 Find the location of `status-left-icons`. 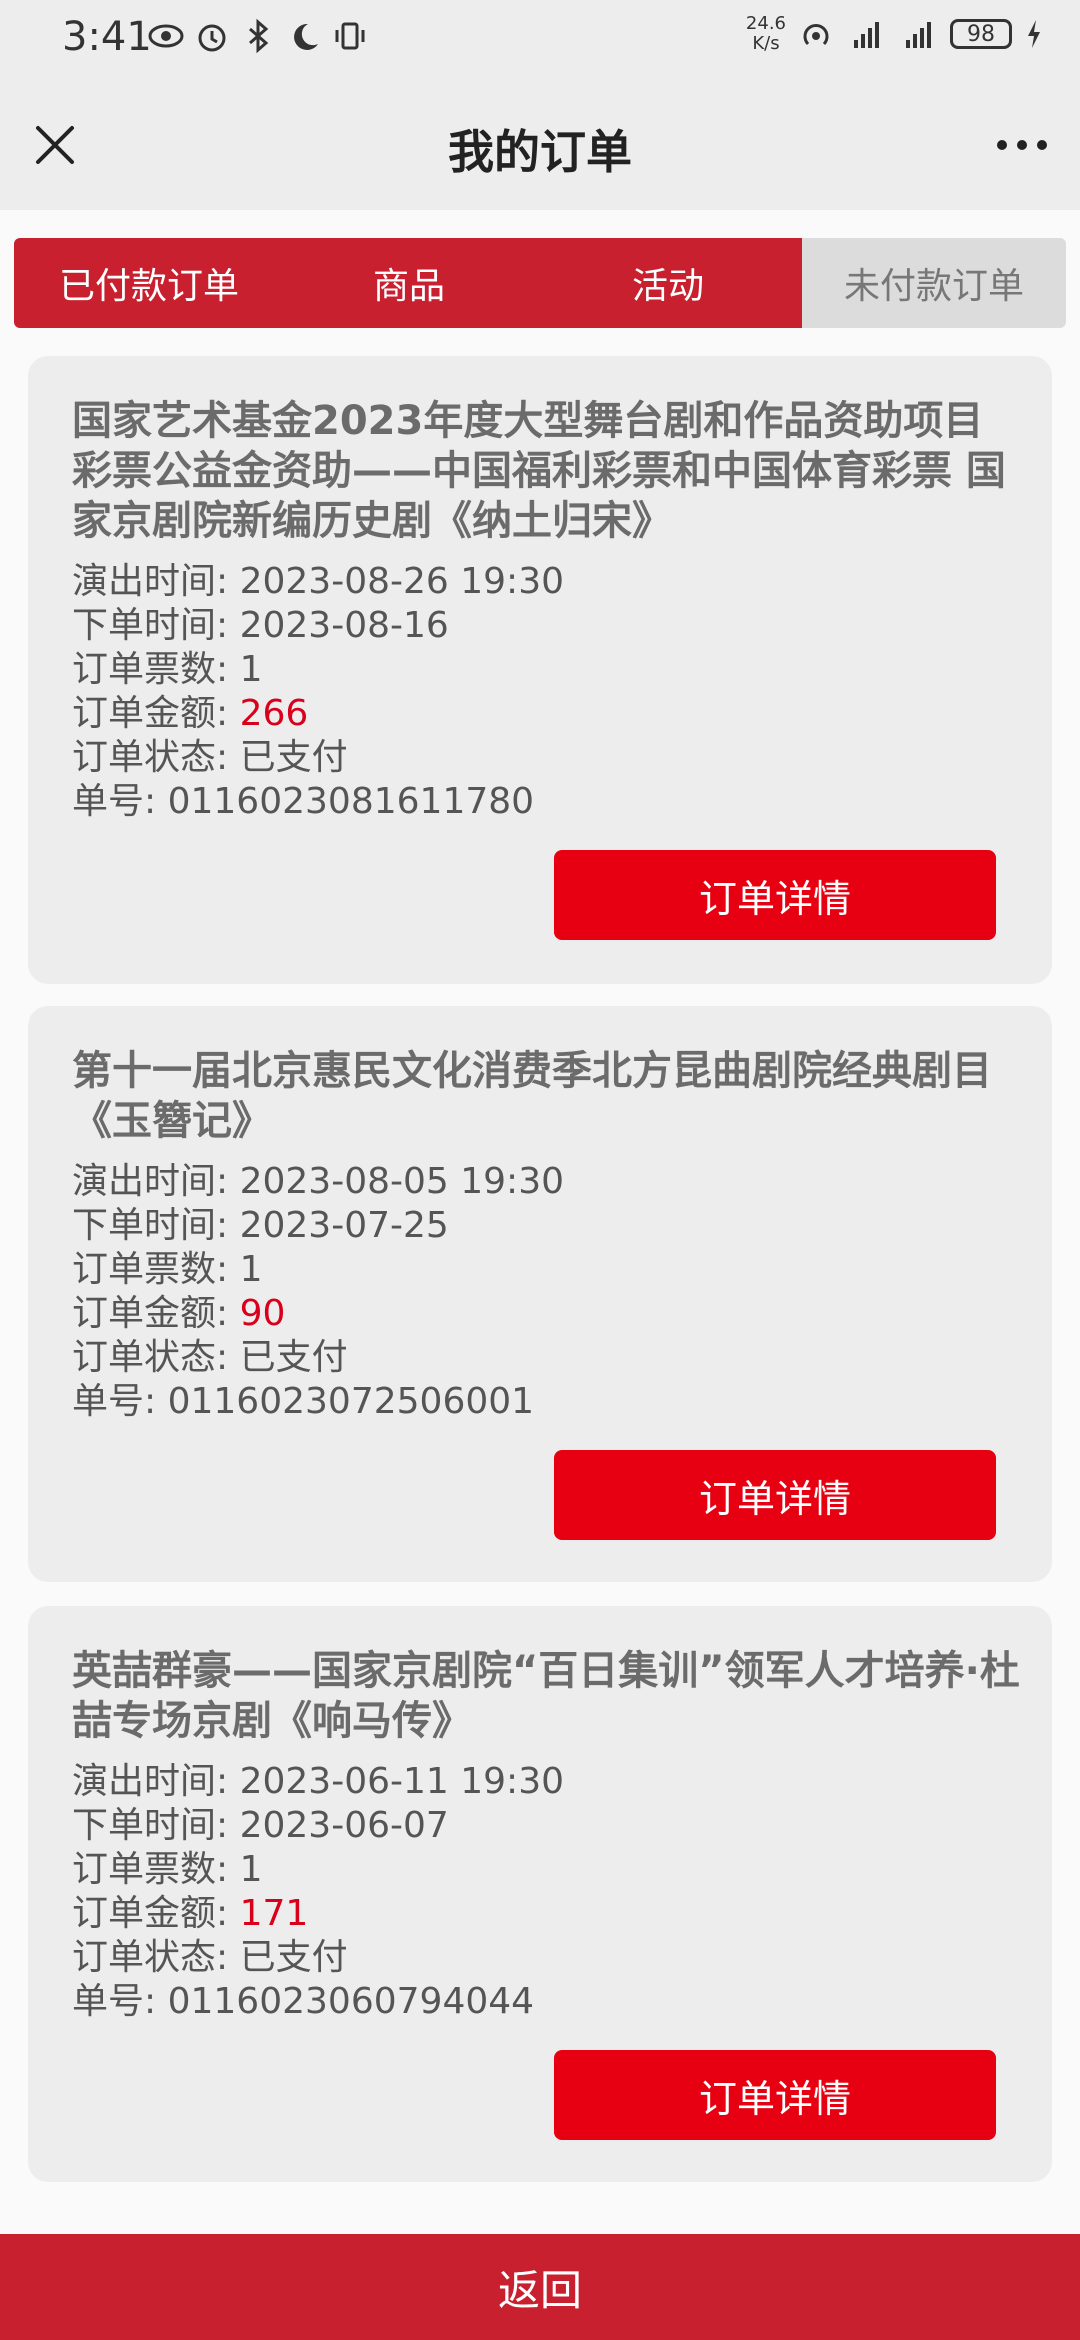

status-left-icons is located at coordinates (258, 36).